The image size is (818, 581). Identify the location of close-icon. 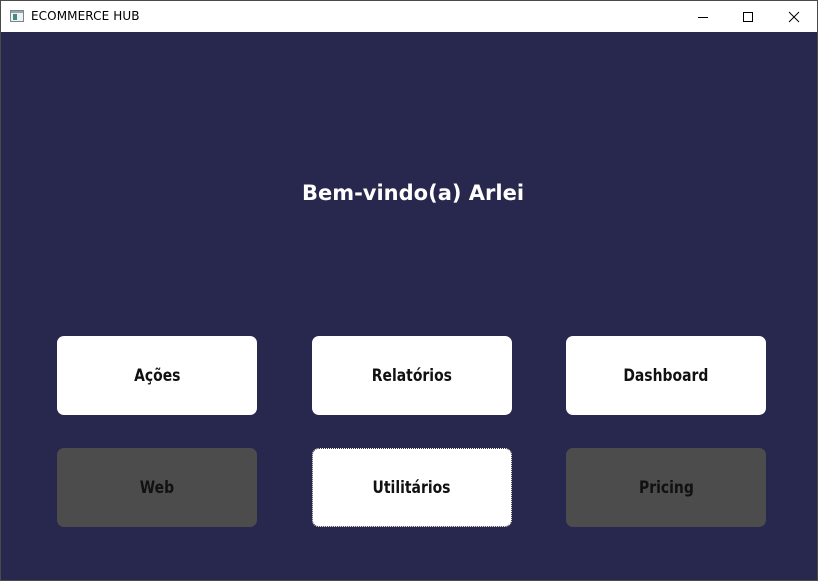
(794, 16).